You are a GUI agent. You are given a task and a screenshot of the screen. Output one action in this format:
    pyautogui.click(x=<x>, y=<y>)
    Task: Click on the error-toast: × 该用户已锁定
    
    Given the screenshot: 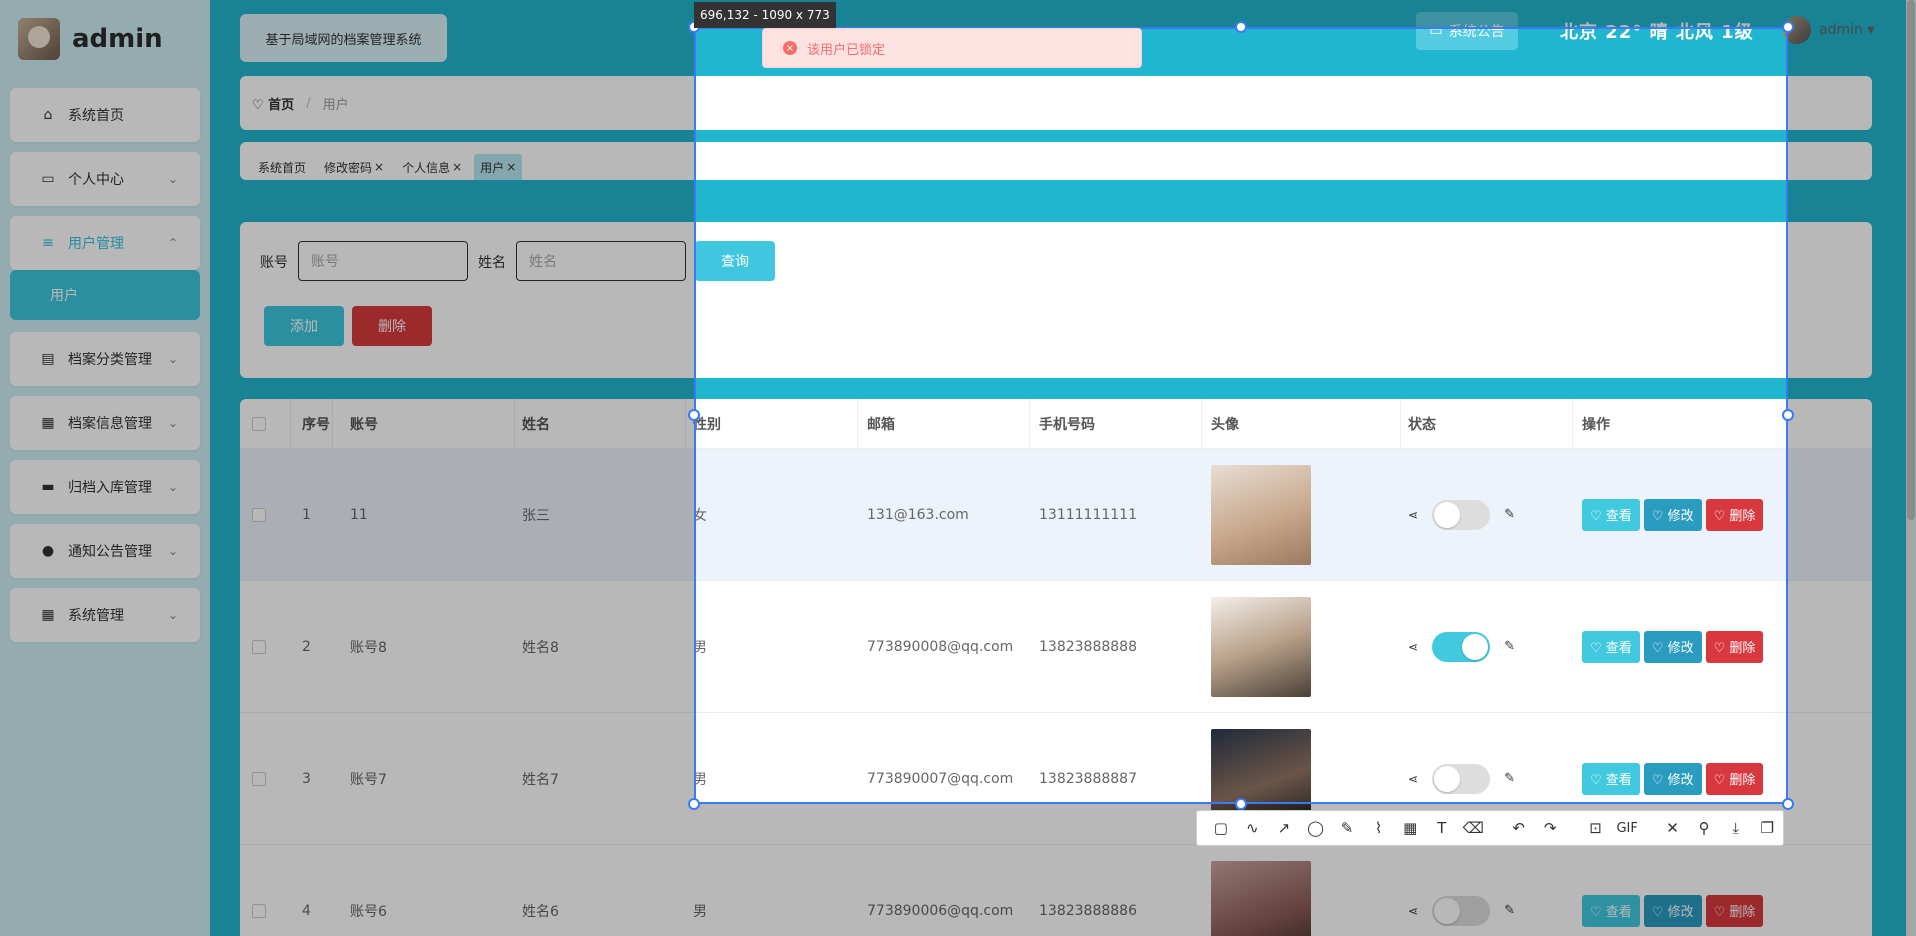 What is the action you would take?
    pyautogui.click(x=952, y=48)
    